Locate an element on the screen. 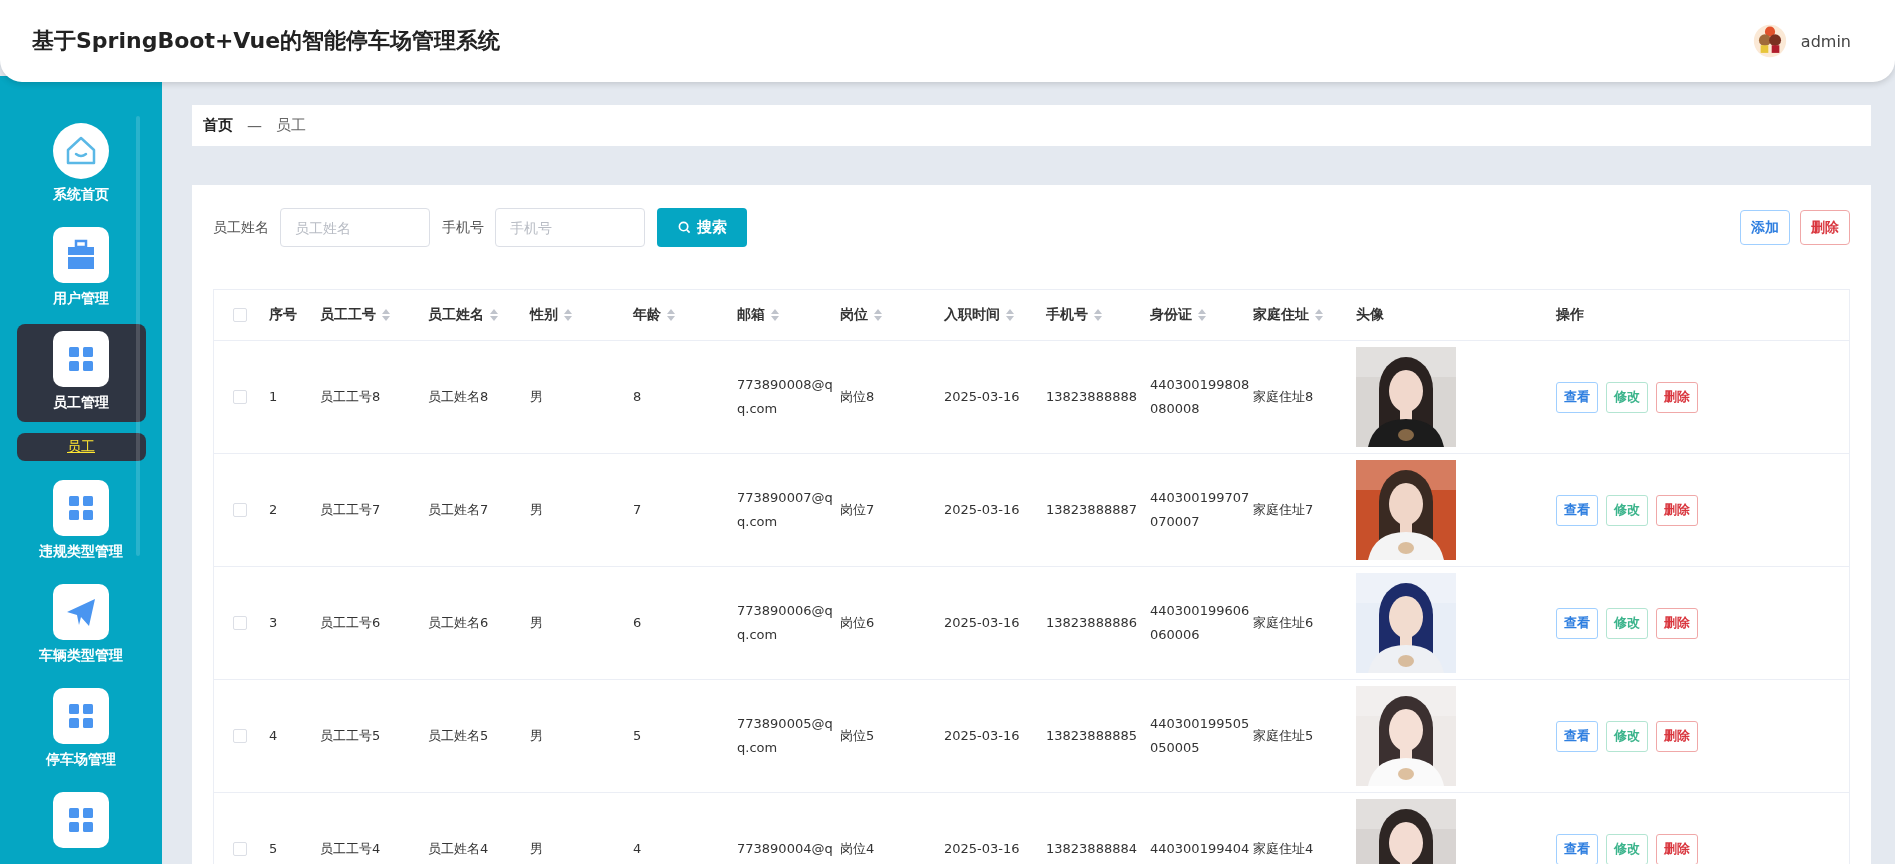 This screenshot has width=1895, height=864. table-cell-text: 440300199404 is located at coordinates (1200, 849).